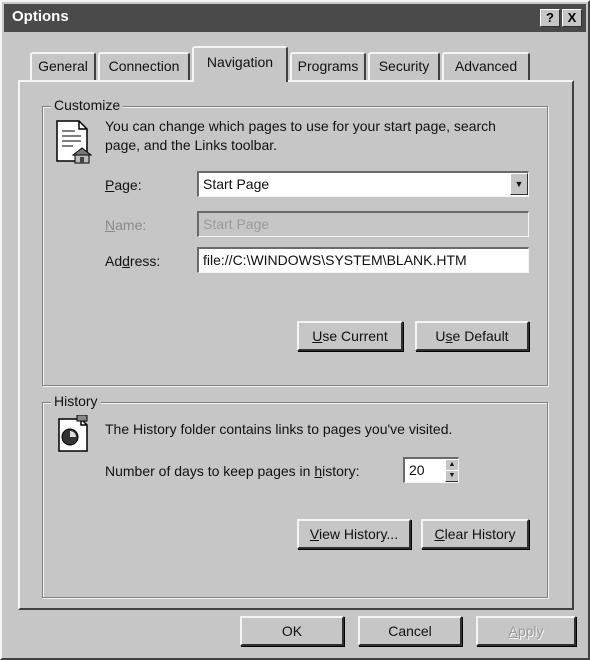  Describe the element at coordinates (295, 18) in the screenshot. I see `title-bar: Options ? X` at that location.